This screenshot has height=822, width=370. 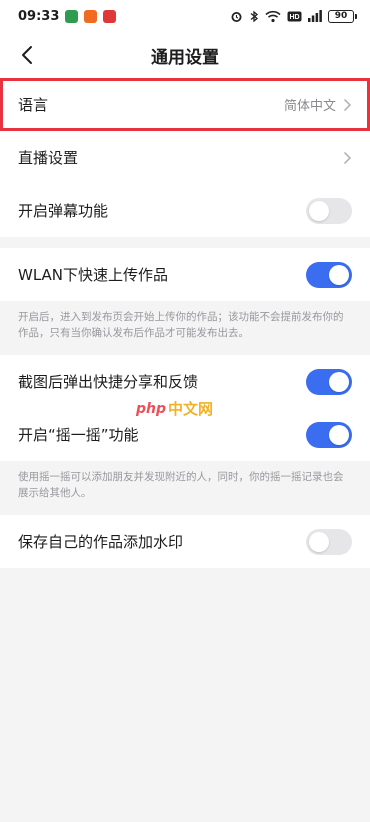 What do you see at coordinates (185, 242) in the screenshot?
I see `section-divider` at bounding box center [185, 242].